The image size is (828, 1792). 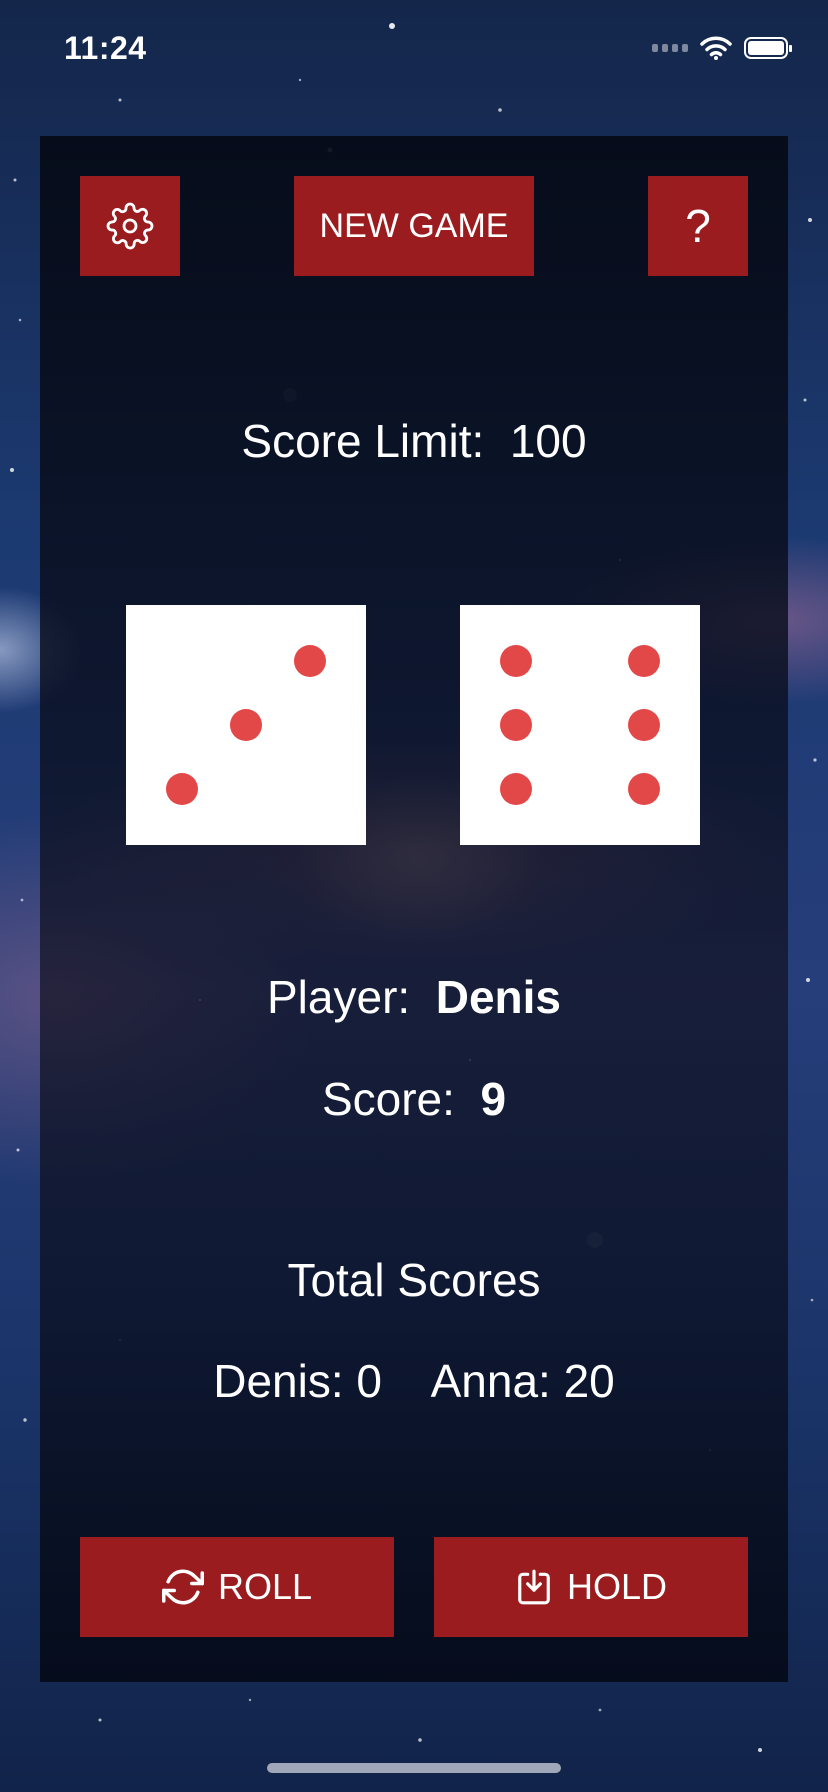 What do you see at coordinates (768, 48) in the screenshot?
I see `battery-icon` at bounding box center [768, 48].